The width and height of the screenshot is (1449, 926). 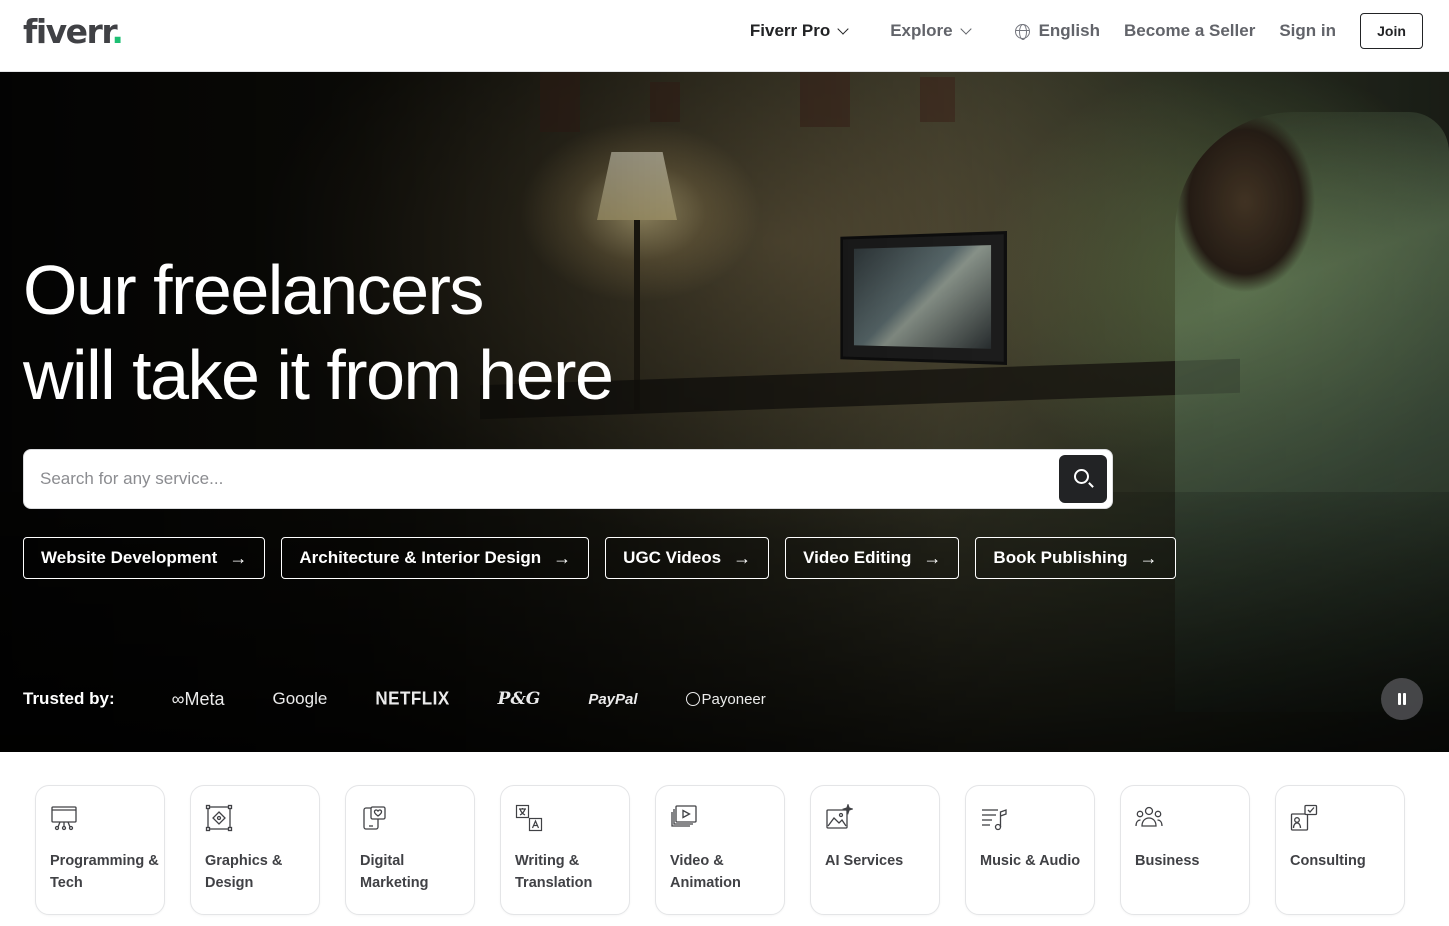 I want to click on category-card-consulting: Consulting, so click(x=1340, y=850).